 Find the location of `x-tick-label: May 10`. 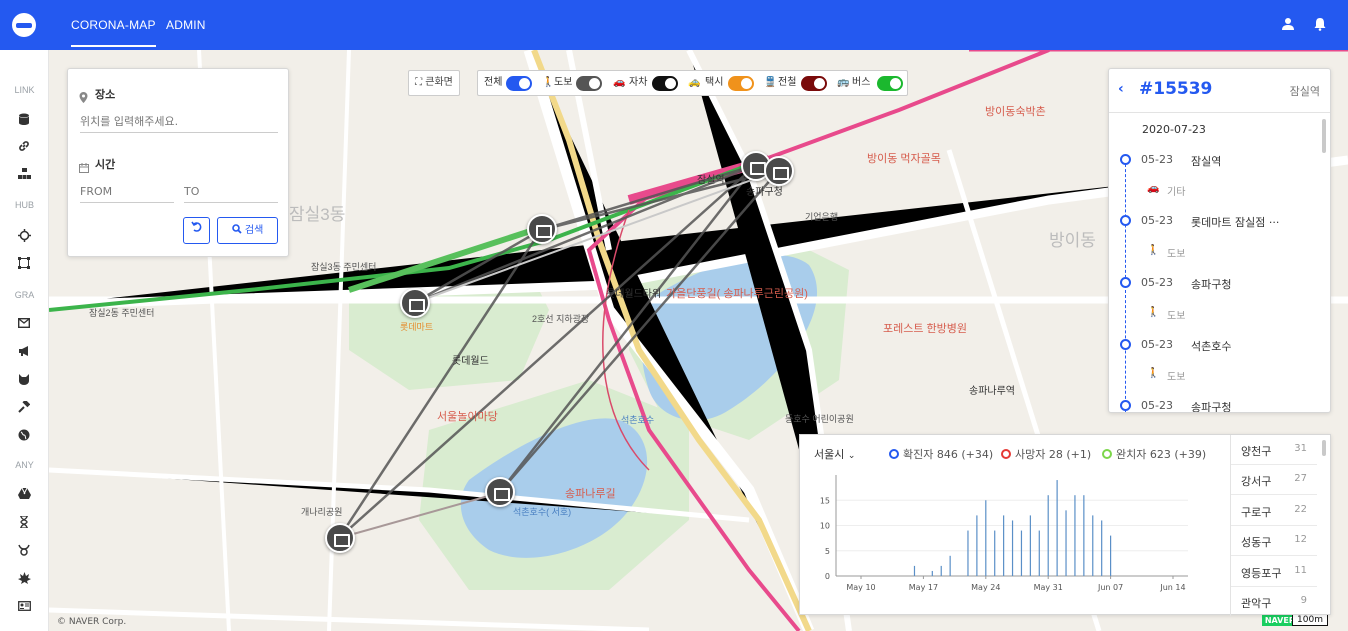

x-tick-label: May 10 is located at coordinates (860, 587).